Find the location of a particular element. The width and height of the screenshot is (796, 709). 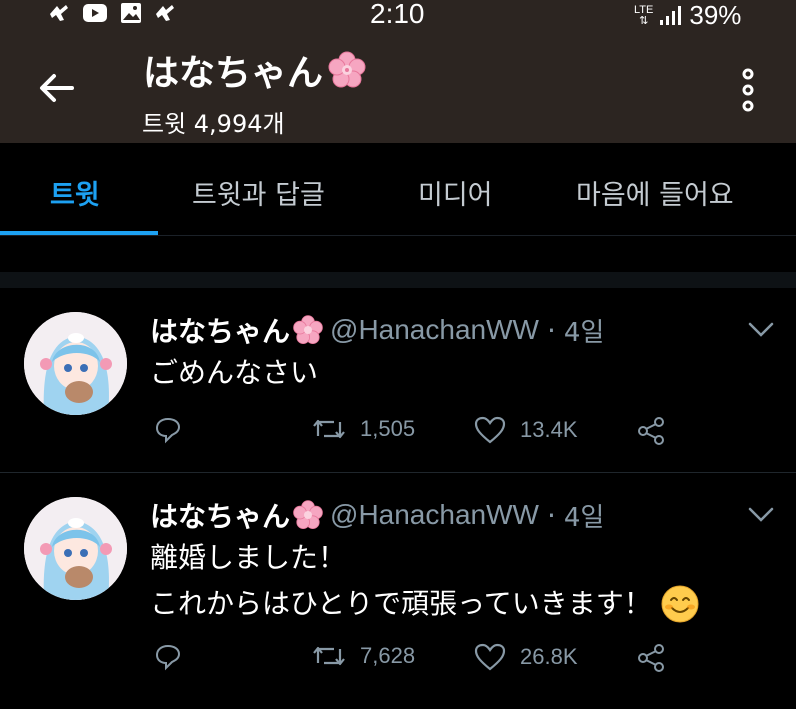

retweet-count: 7,628 is located at coordinates (388, 655).